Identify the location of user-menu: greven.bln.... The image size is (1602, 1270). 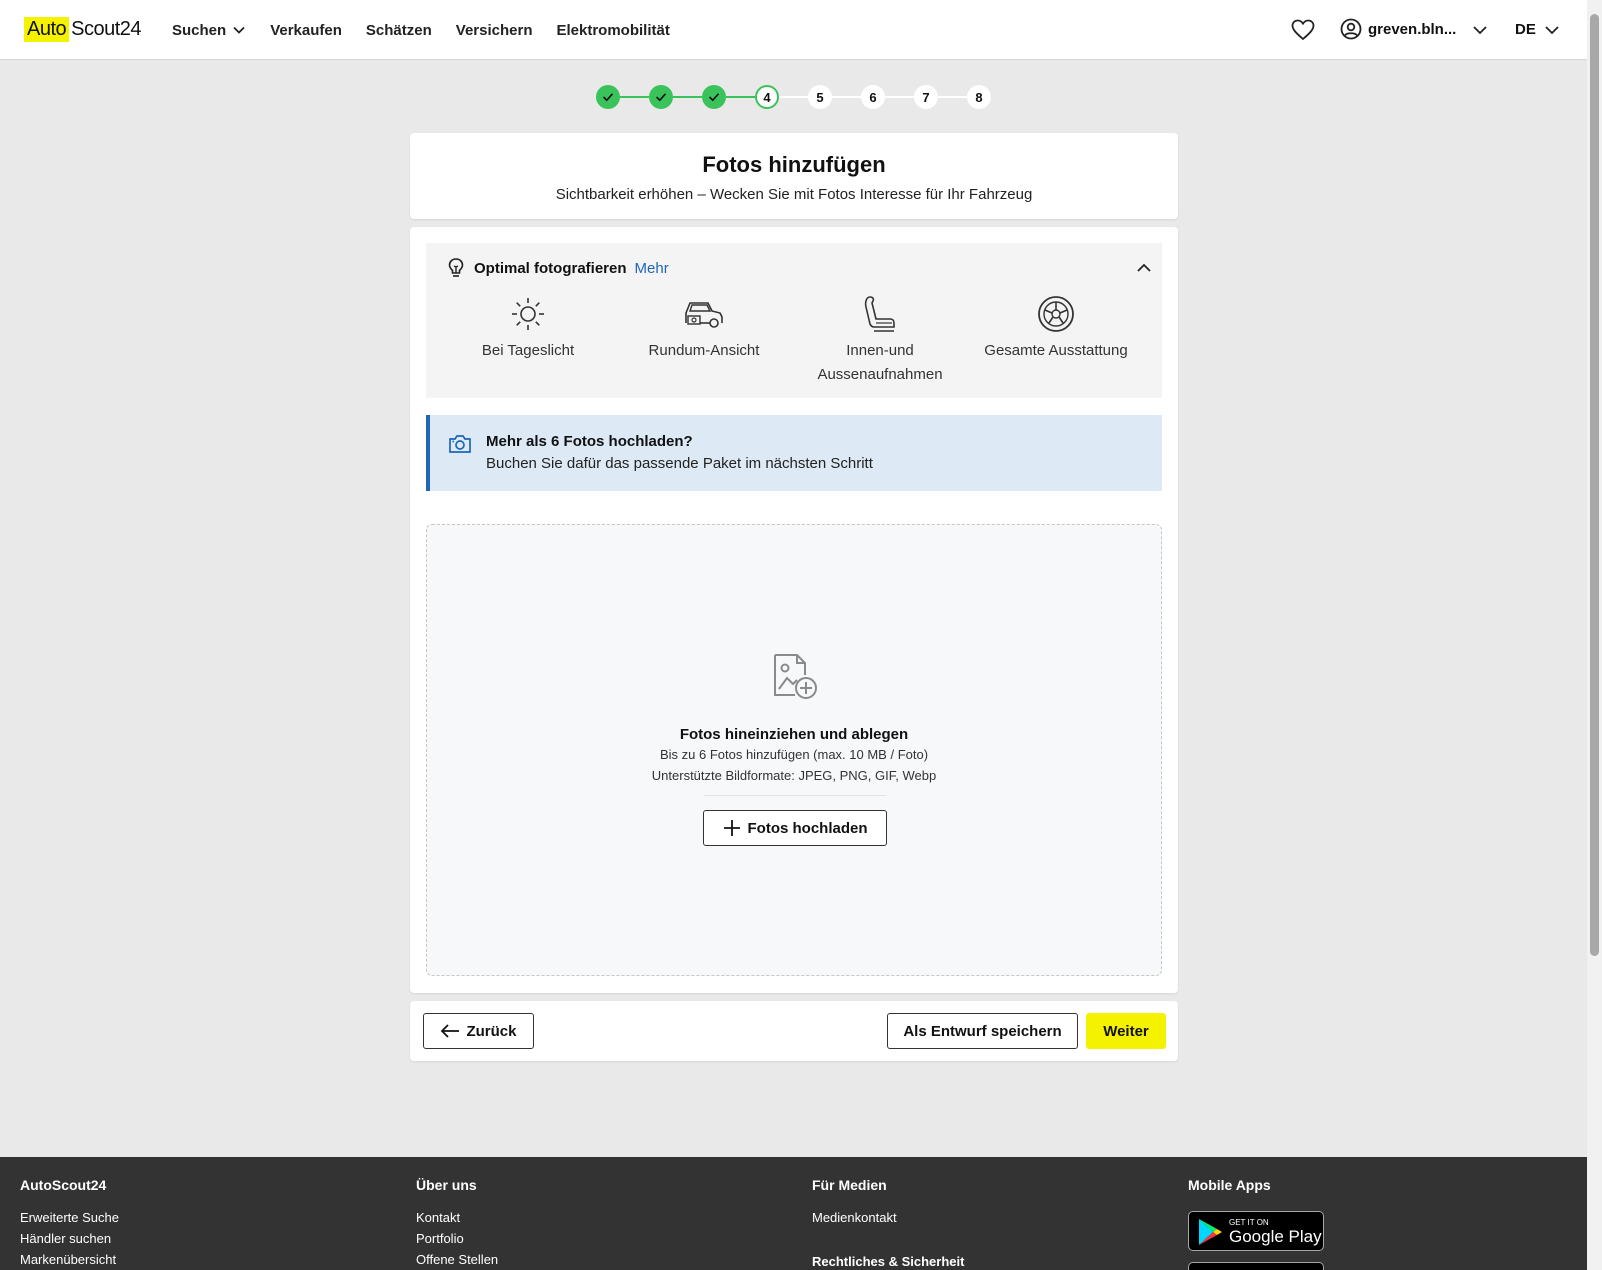
(1398, 29).